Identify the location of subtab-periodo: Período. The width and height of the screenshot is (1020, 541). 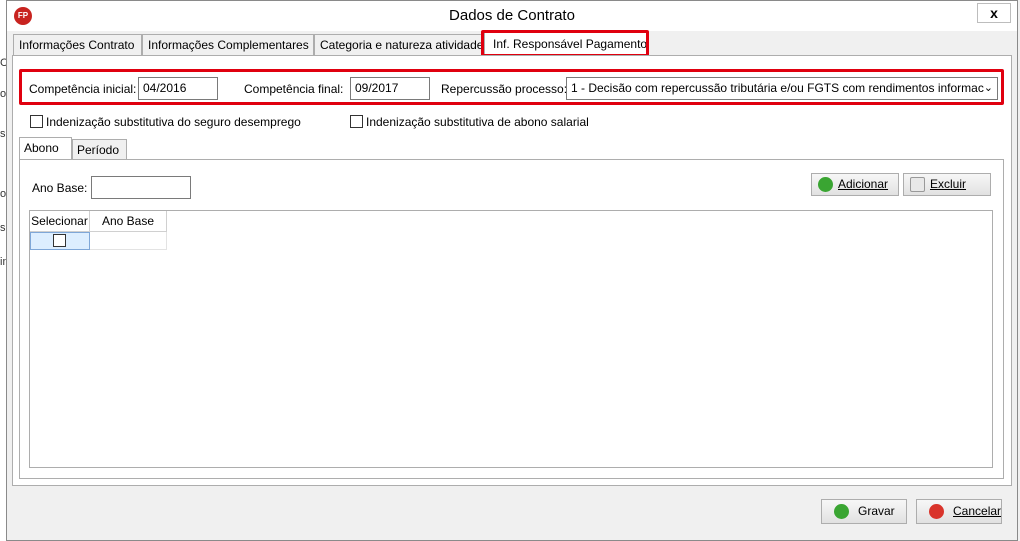
(99, 149).